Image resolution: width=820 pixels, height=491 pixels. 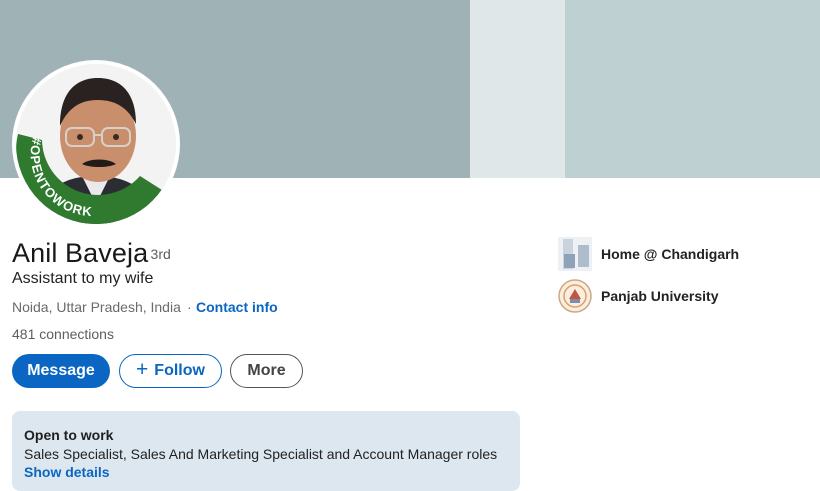 What do you see at coordinates (660, 296) in the screenshot?
I see `education-label: Panjab University` at bounding box center [660, 296].